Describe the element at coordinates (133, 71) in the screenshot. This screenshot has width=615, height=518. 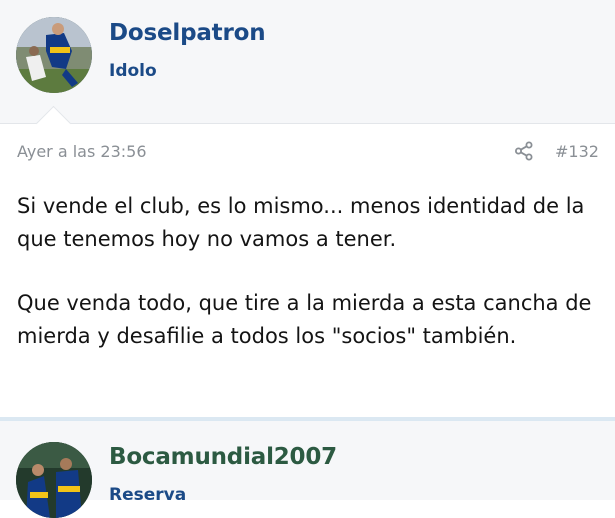
I see `user-title: Idolo` at that location.